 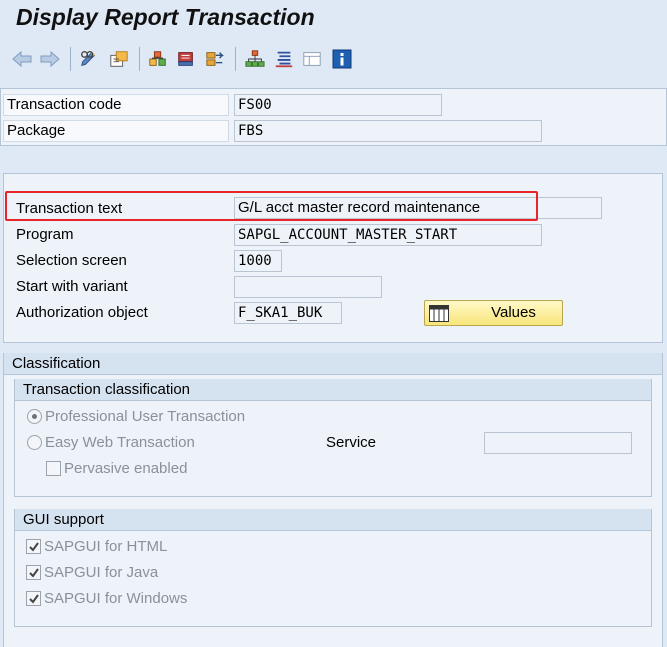 What do you see at coordinates (388, 131) in the screenshot?
I see `package-field: FBS` at bounding box center [388, 131].